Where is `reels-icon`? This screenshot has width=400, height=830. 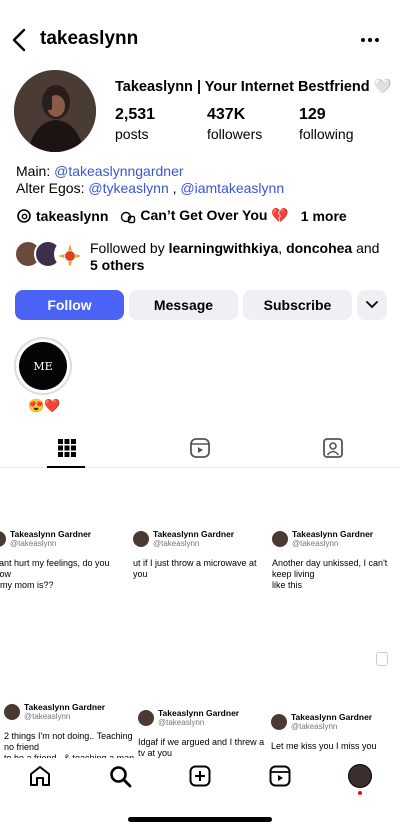
reels-icon is located at coordinates (280, 776).